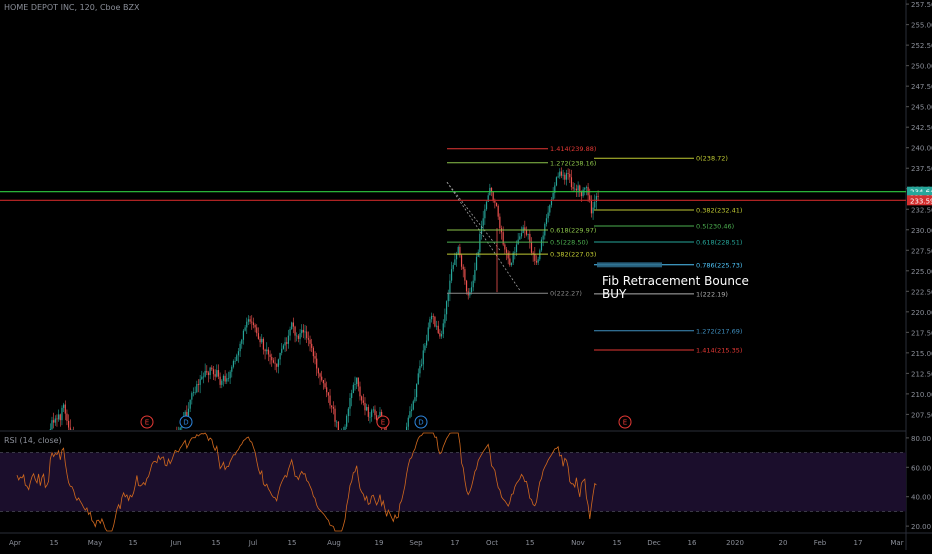  I want to click on x-tick-label: 15, so click(292, 543).